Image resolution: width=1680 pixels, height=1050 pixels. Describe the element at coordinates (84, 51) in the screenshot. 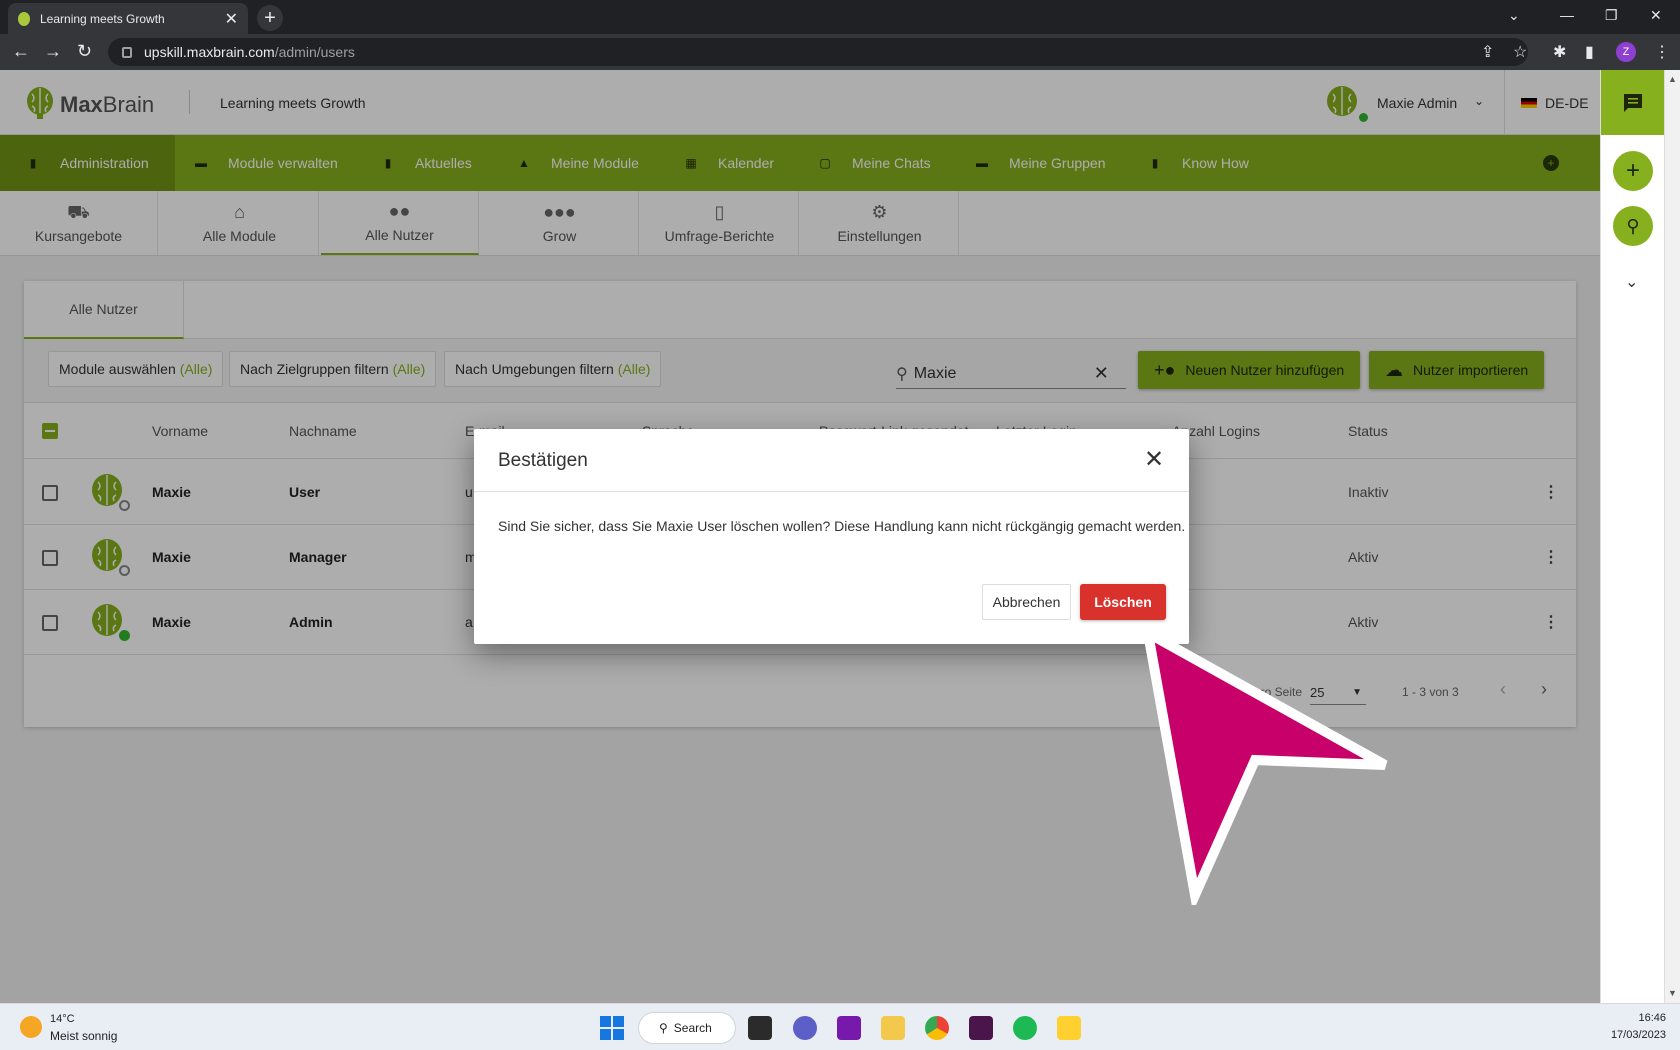

I see `reload-icon: ↻` at that location.